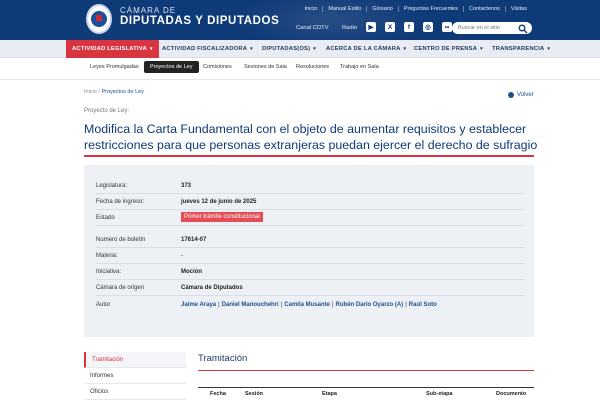 Image resolution: width=600 pixels, height=400 pixels. Describe the element at coordinates (439, 394) in the screenshot. I see `column-header-sub-etapa: Sub-etapa` at that location.